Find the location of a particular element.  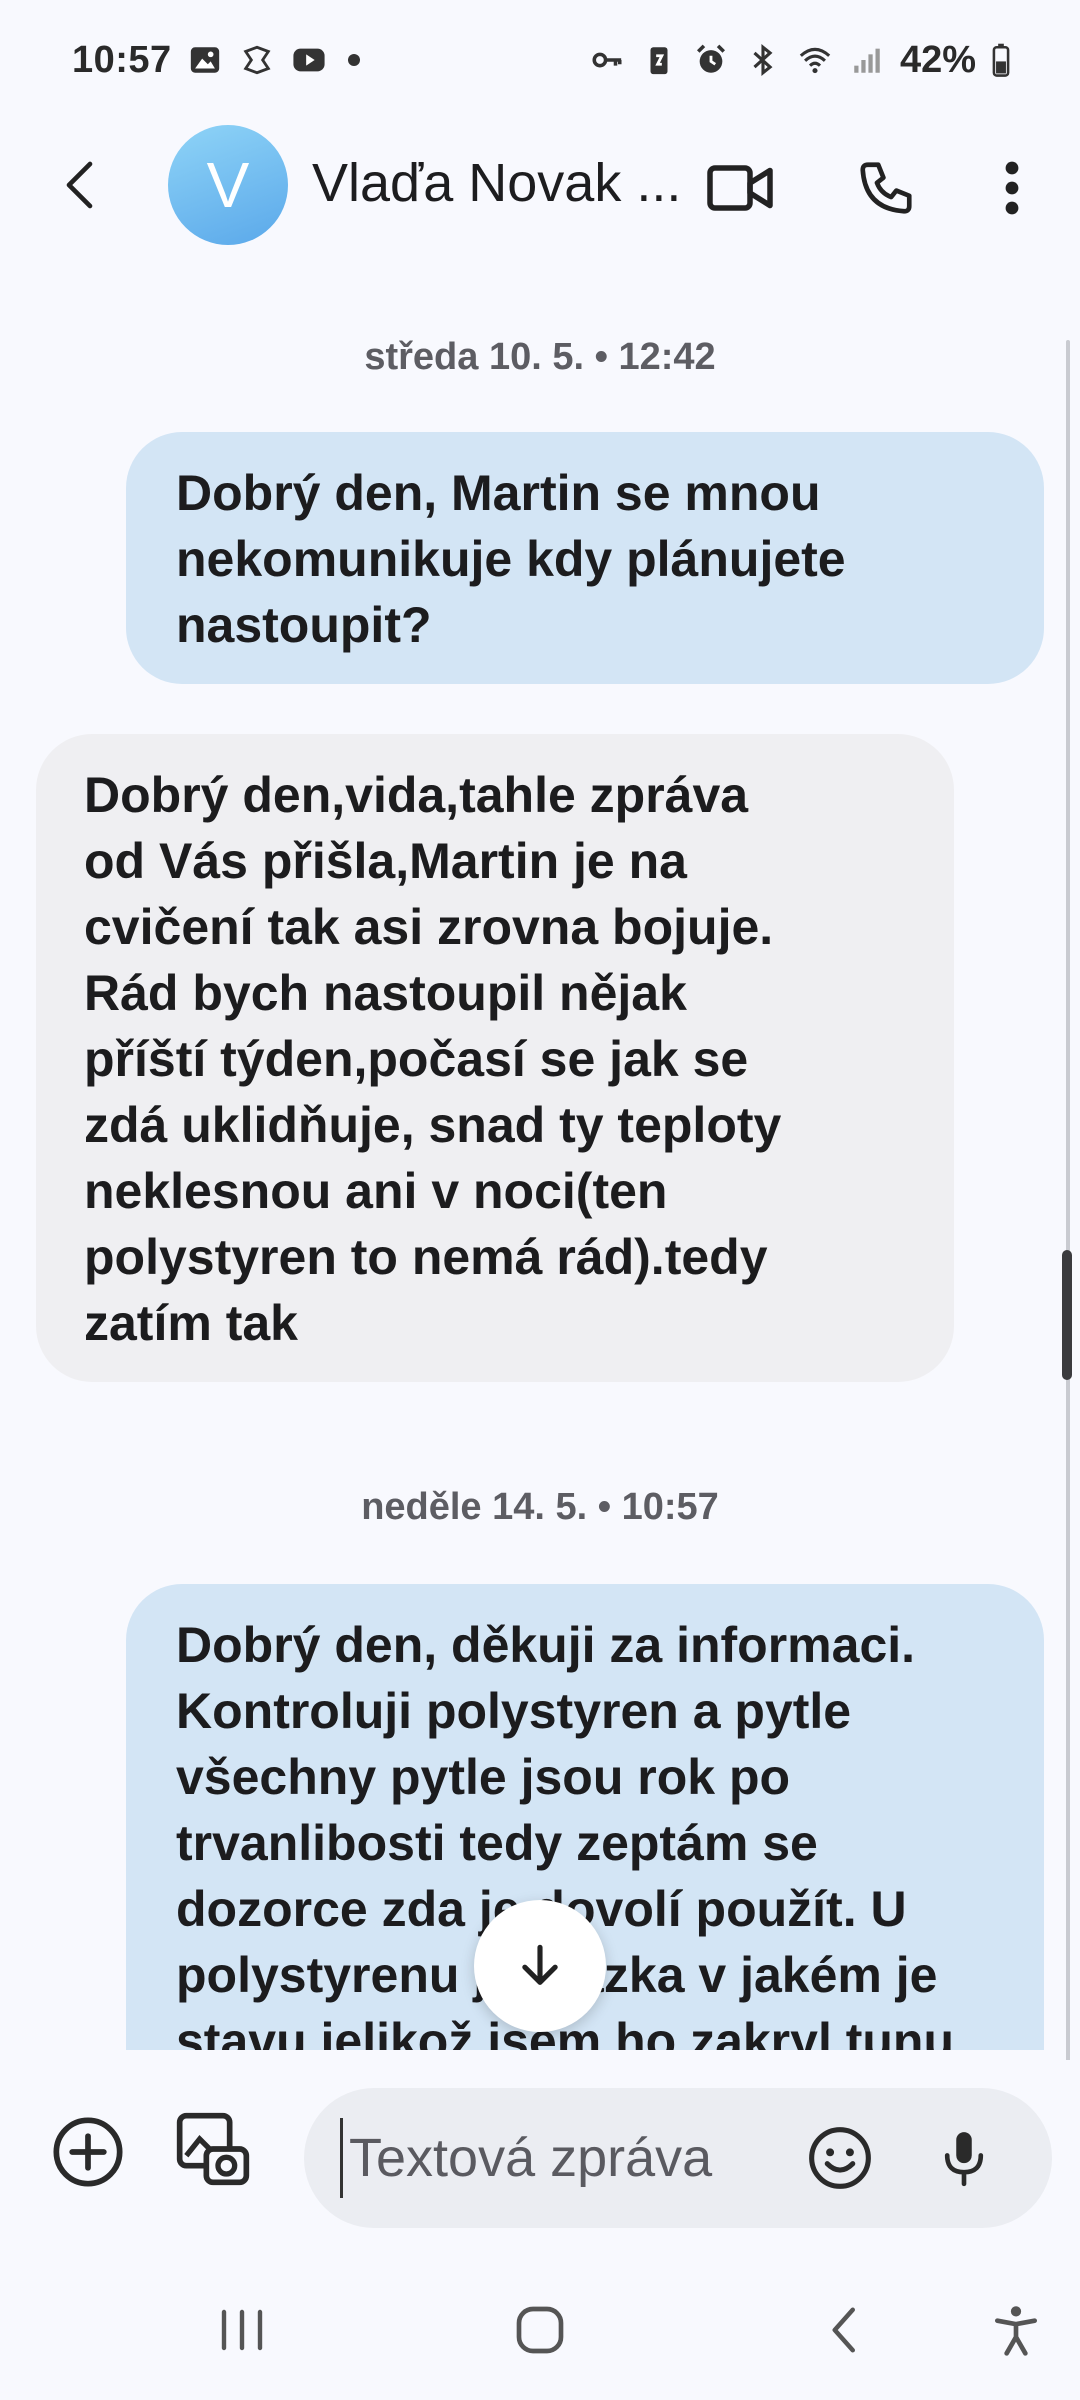

battery-saver-icon is located at coordinates (659, 60).